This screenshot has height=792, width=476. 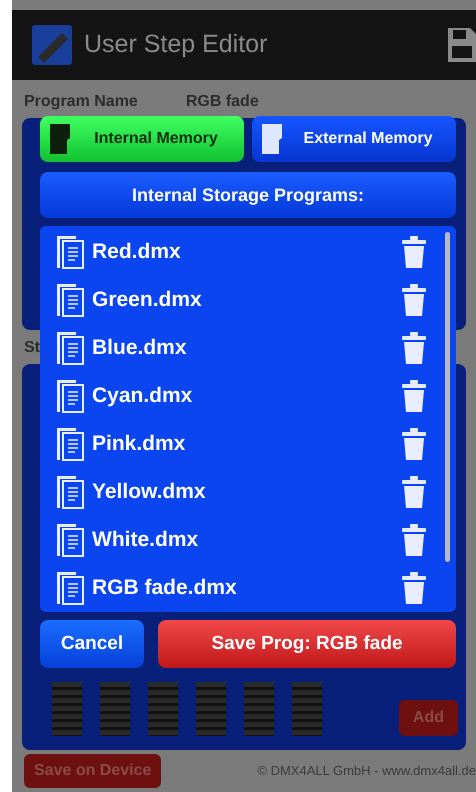 I want to click on file-name: Yellow.dmx, so click(x=247, y=492).